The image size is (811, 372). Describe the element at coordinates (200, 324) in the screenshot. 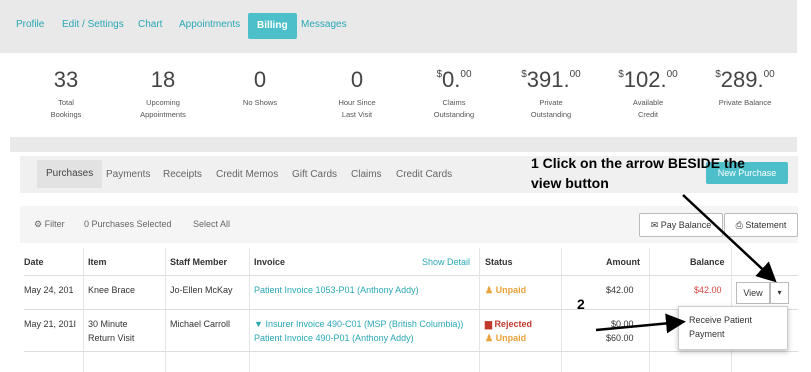

I see `row-staff: Michael Carroll` at that location.